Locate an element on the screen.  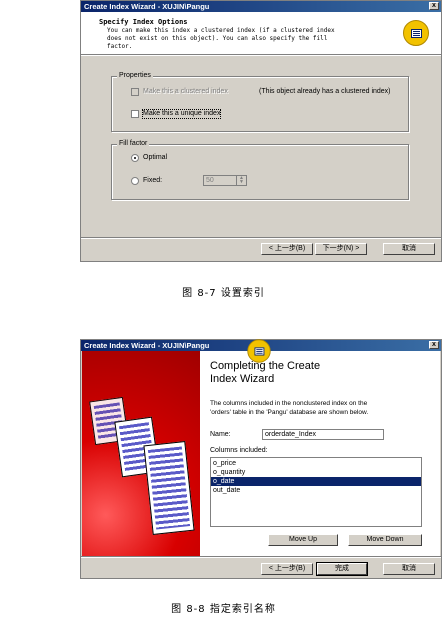
next-button: 下一步(N) > is located at coordinates (341, 249).